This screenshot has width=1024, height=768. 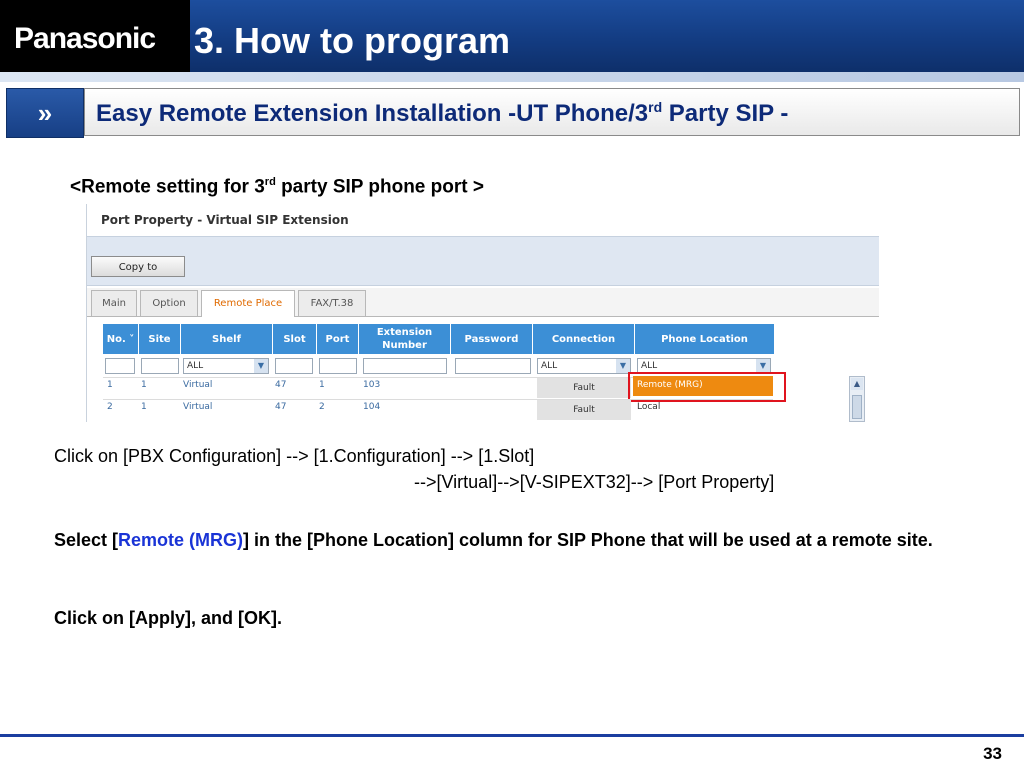 I want to click on row1-shelf: Virtual, so click(x=198, y=385).